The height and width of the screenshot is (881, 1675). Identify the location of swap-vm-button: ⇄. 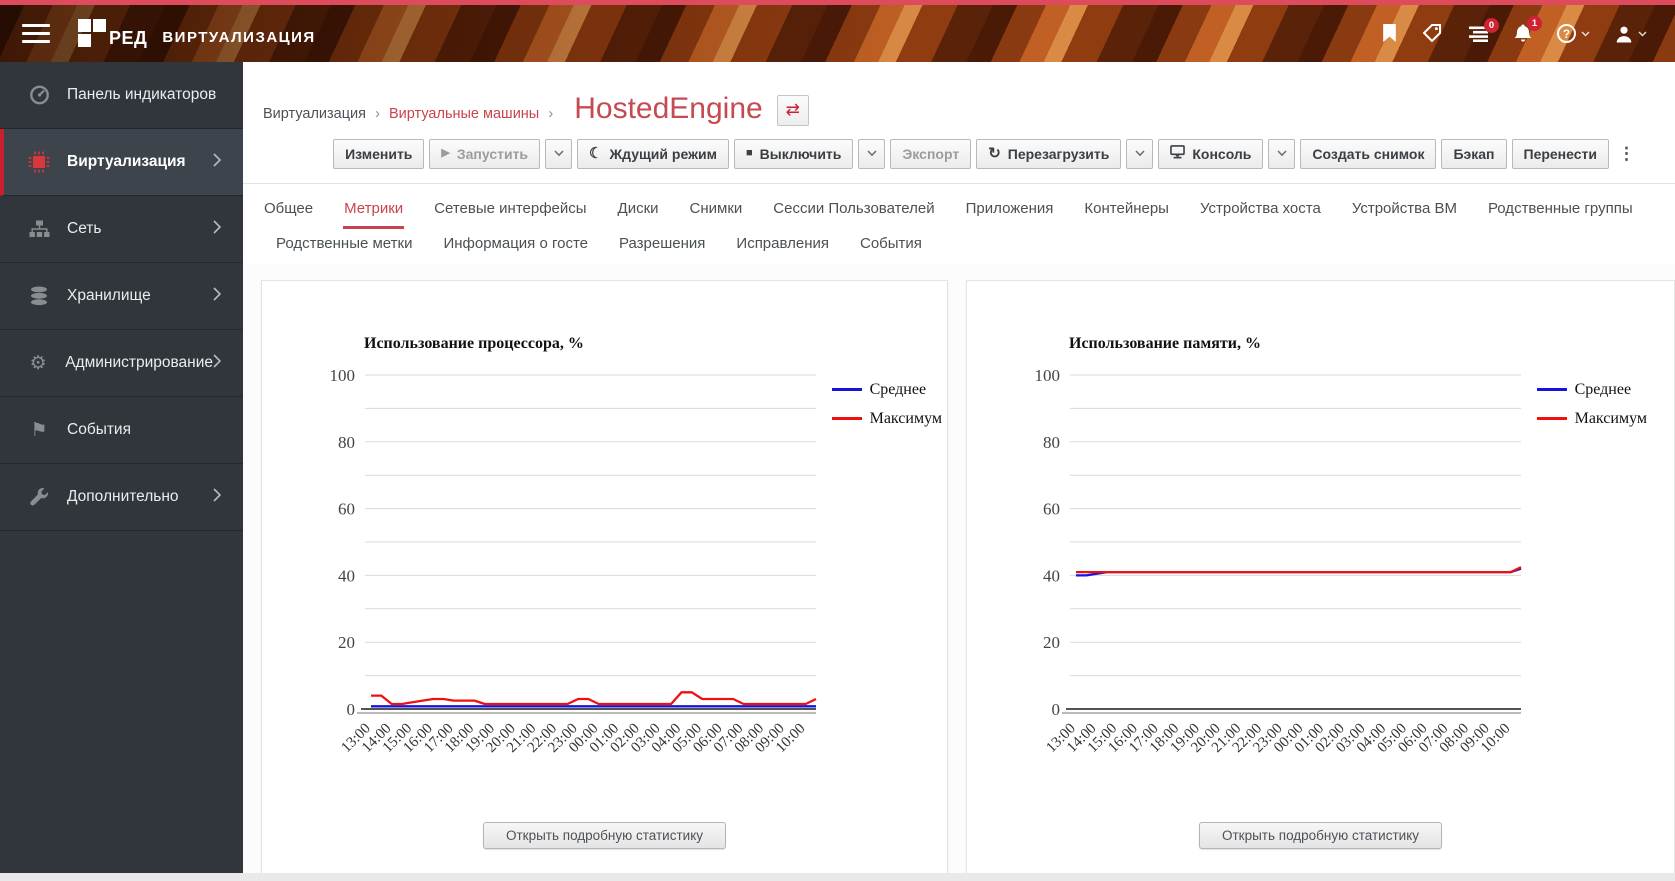
(792, 110).